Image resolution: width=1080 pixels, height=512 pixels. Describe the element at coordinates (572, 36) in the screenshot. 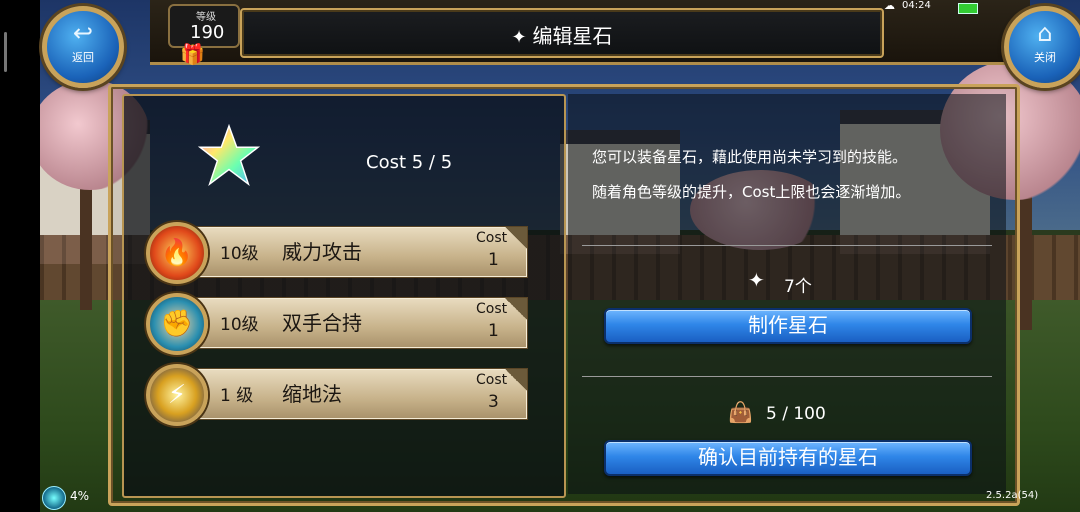

I see `page-title-text: 编辑星石` at that location.